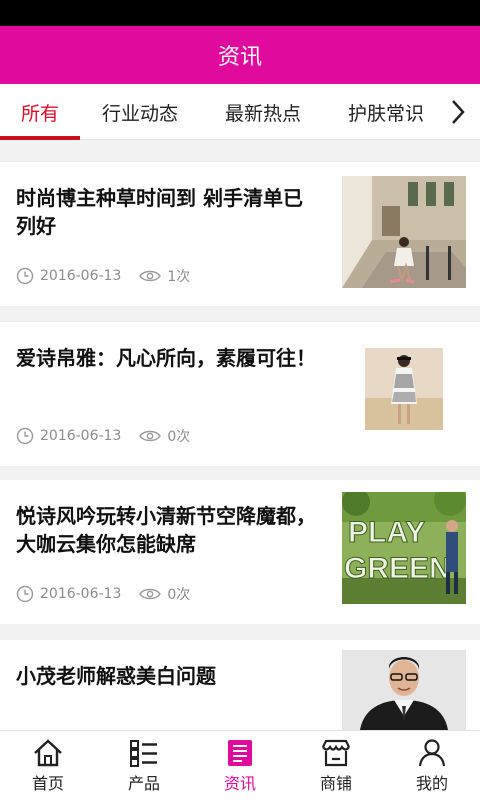 The image size is (480, 800). I want to click on list-icon, so click(143, 753).